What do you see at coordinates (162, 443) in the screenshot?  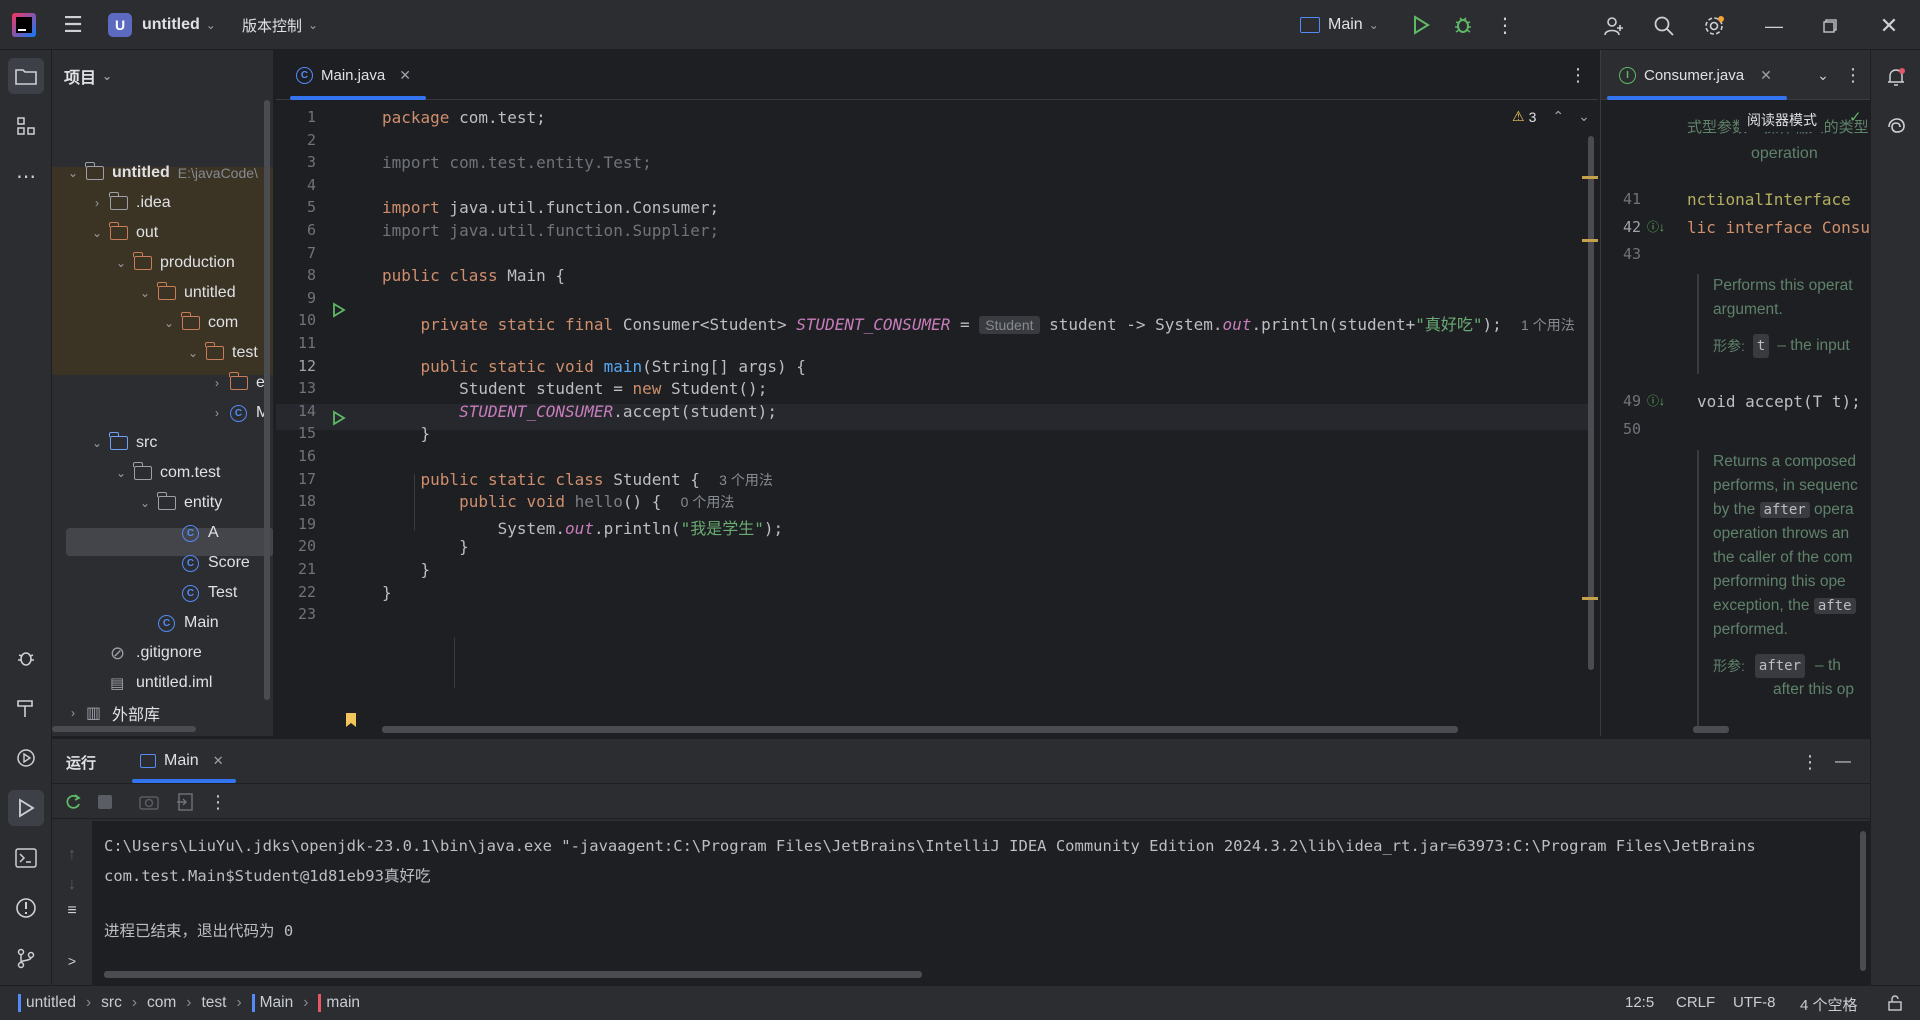 I see `tree-item: ⌄ src` at bounding box center [162, 443].